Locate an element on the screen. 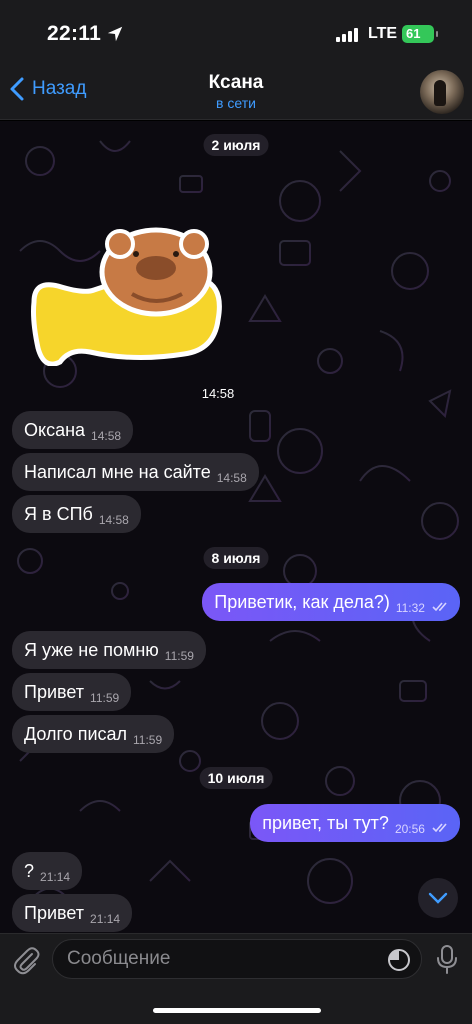  message-bubble-incoming: Привет 21:14 is located at coordinates (72, 913).